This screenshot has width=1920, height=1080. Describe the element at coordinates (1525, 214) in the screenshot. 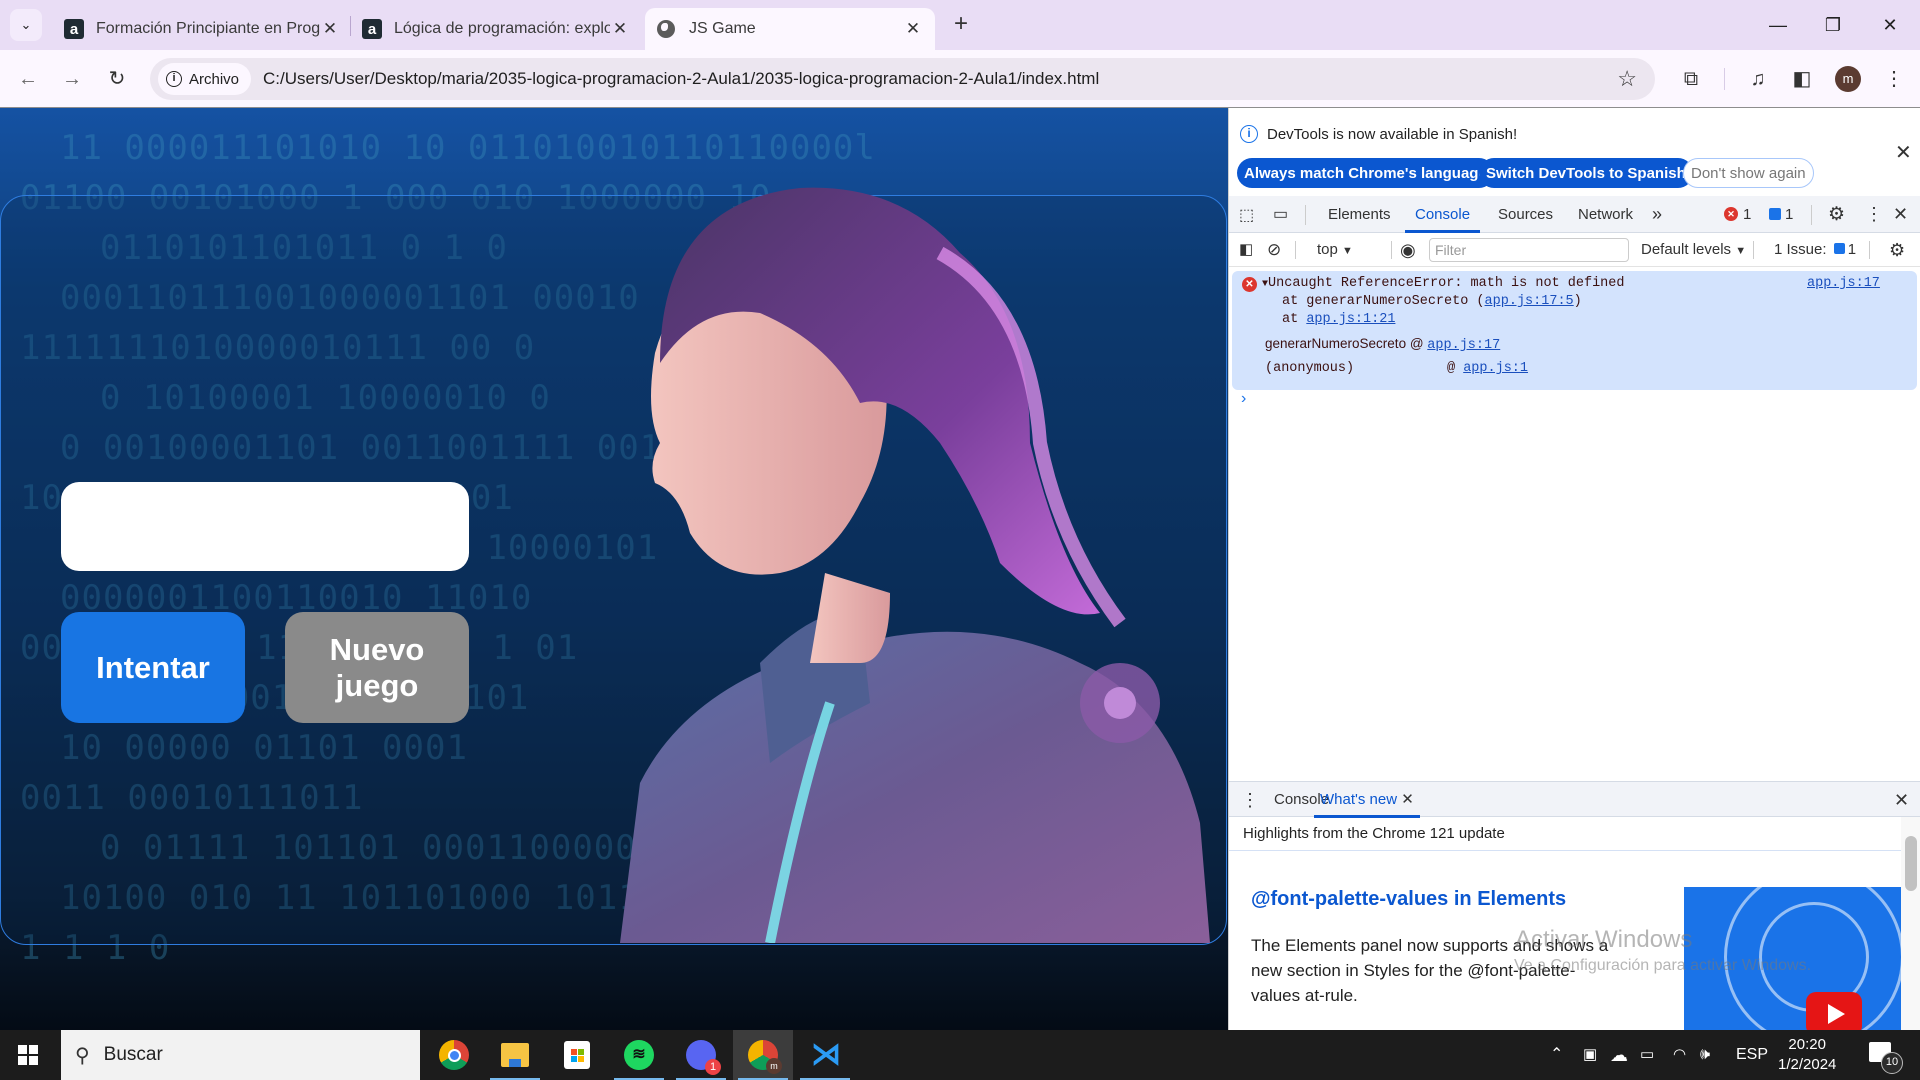

I see `tab-sources: Sources` at that location.